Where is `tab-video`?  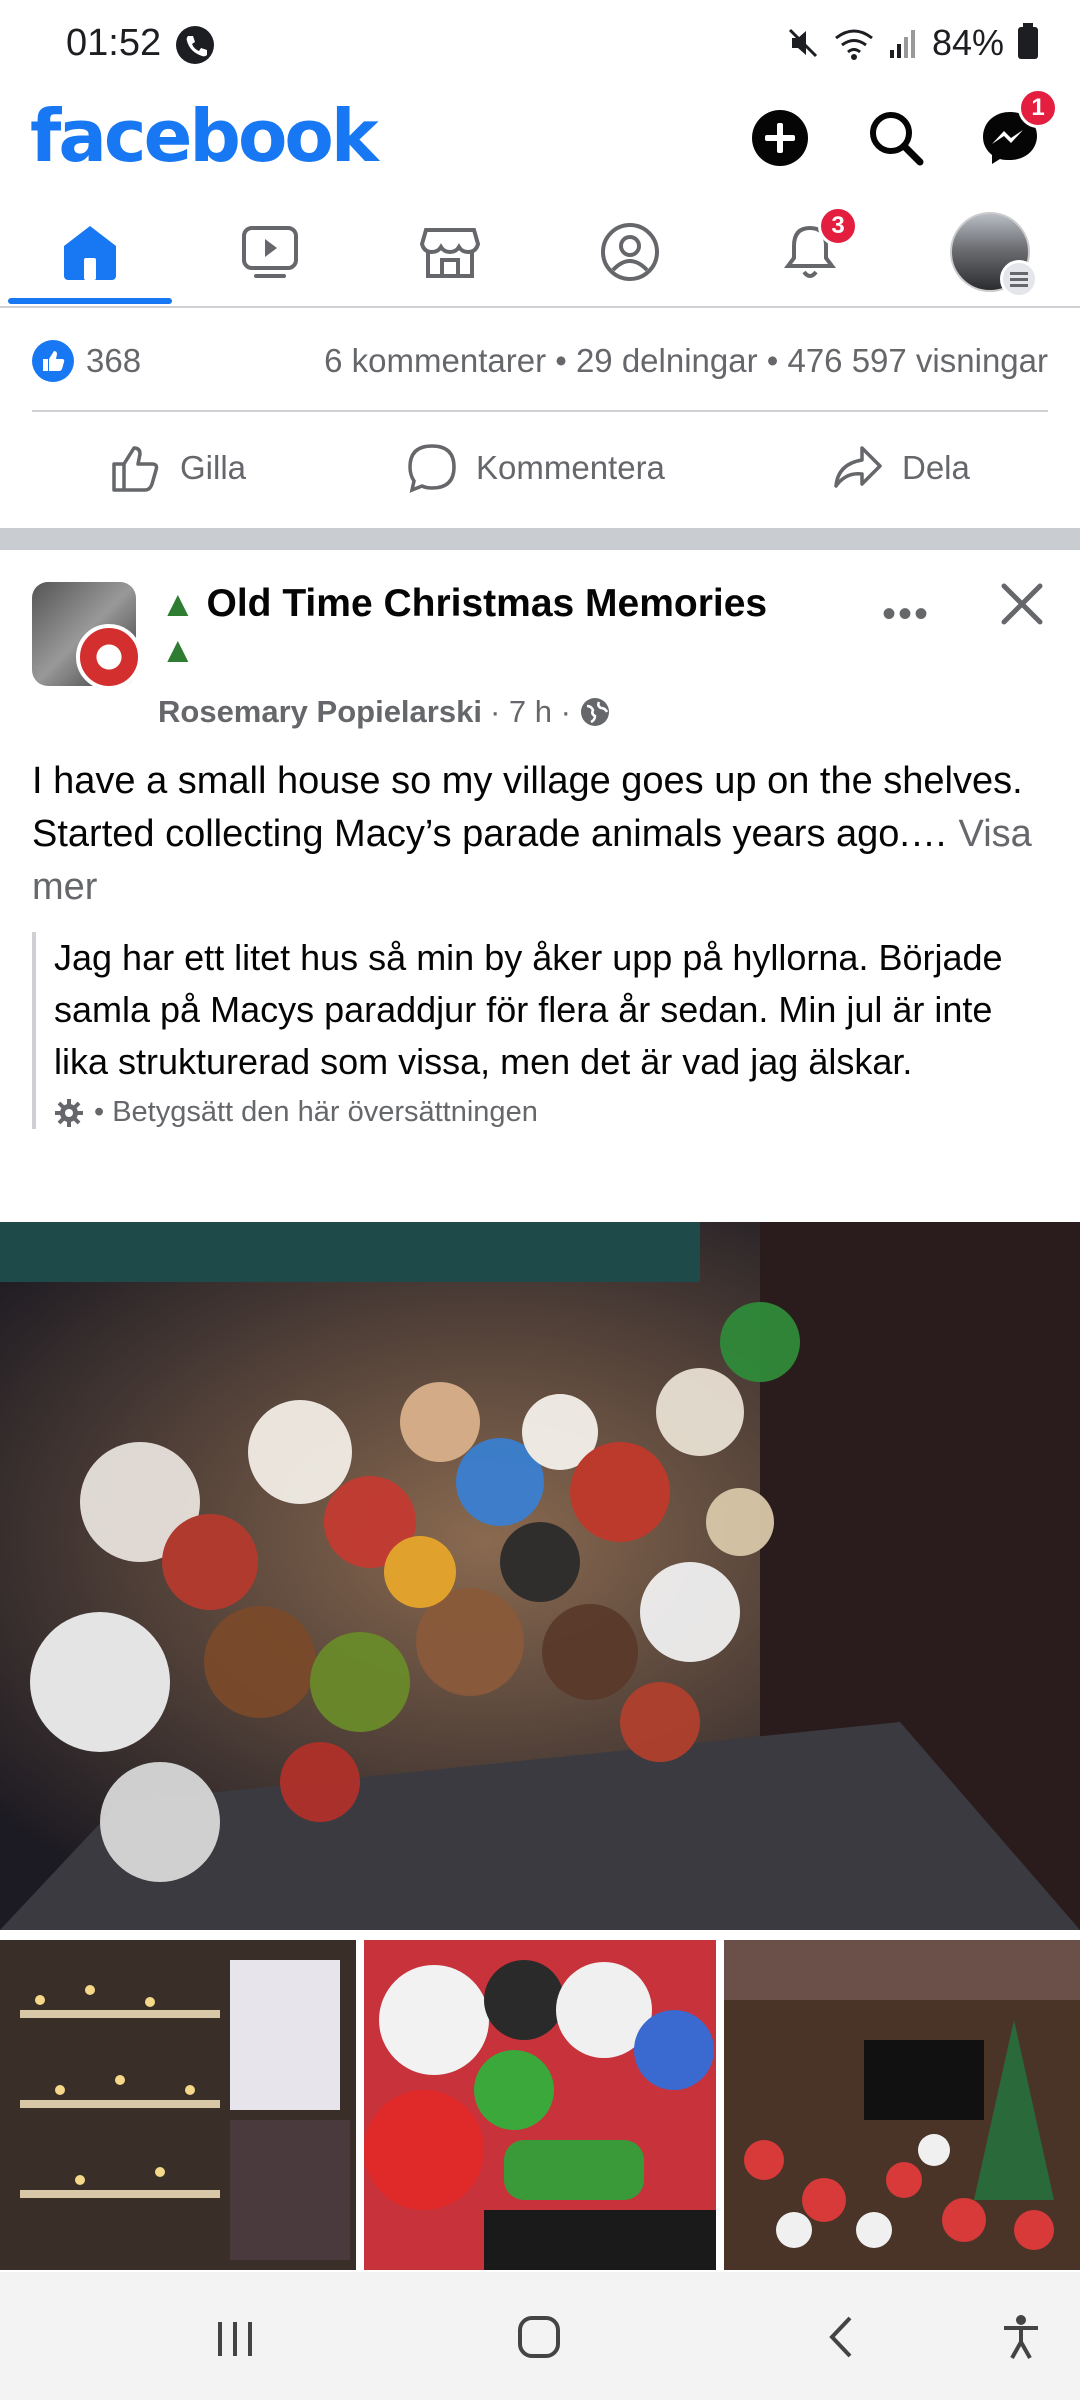 tab-video is located at coordinates (270, 252).